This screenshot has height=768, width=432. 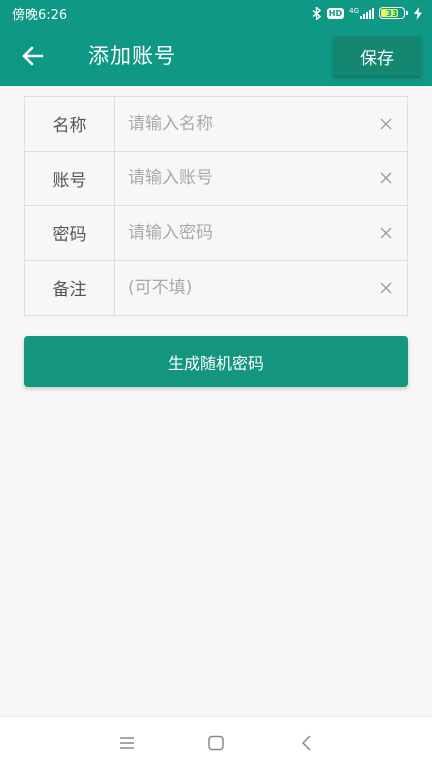 I want to click on app-bar: 添加账号 保存, so click(x=216, y=56).